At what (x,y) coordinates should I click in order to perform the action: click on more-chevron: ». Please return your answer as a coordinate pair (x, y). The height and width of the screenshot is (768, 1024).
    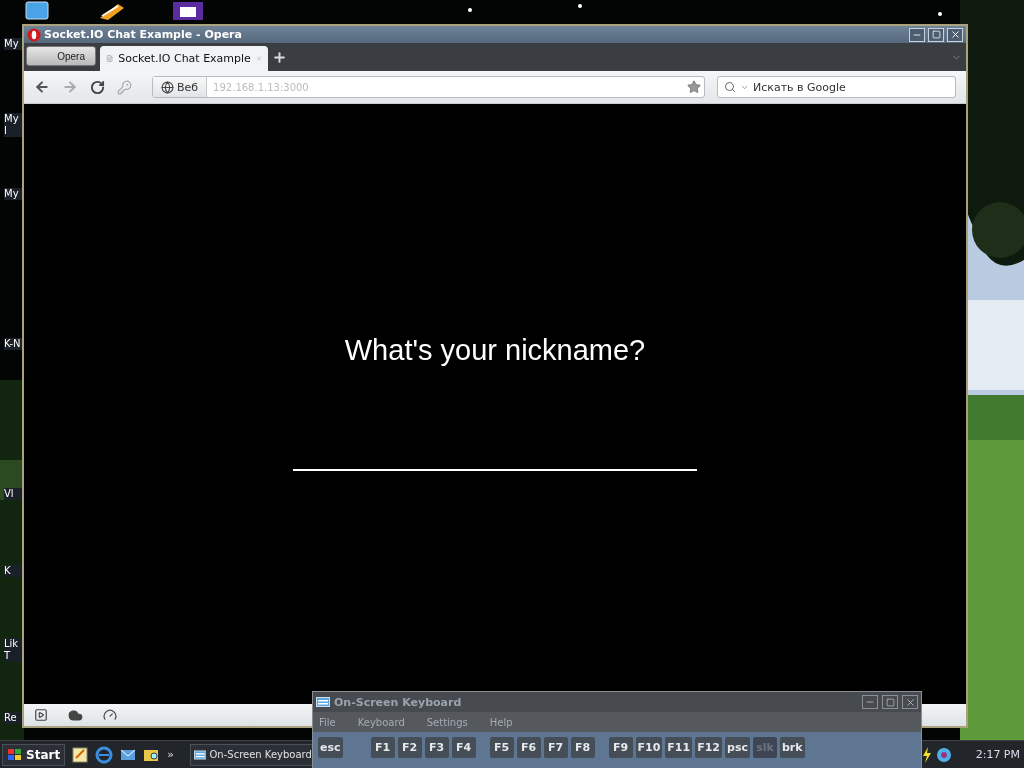
    Looking at the image, I should click on (170, 754).